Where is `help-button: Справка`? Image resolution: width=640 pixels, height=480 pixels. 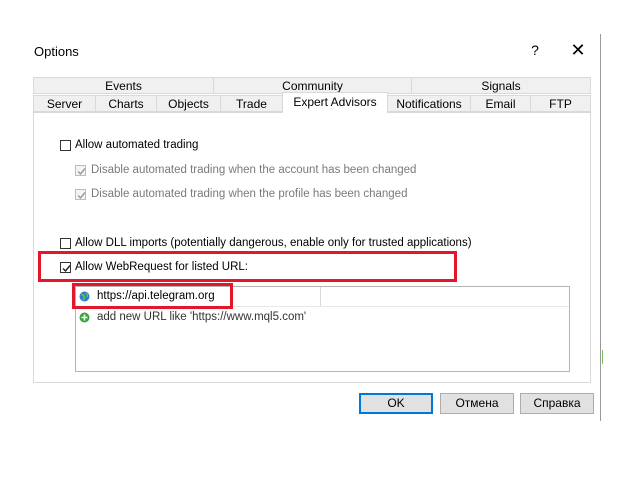
help-button: Справка is located at coordinates (557, 403).